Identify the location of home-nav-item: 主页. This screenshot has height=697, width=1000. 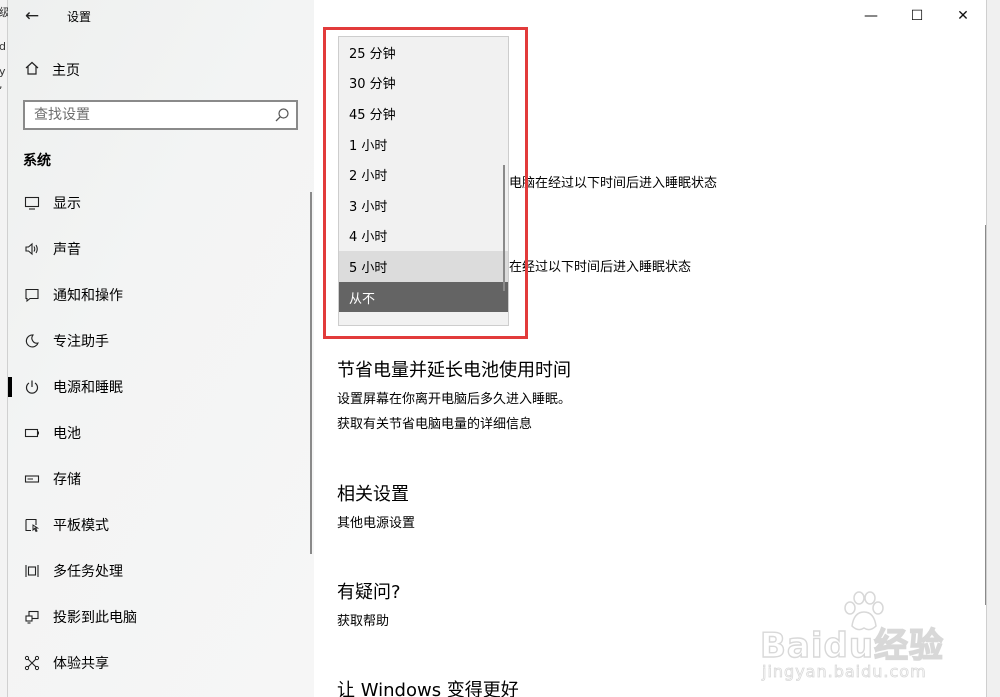
(51, 70).